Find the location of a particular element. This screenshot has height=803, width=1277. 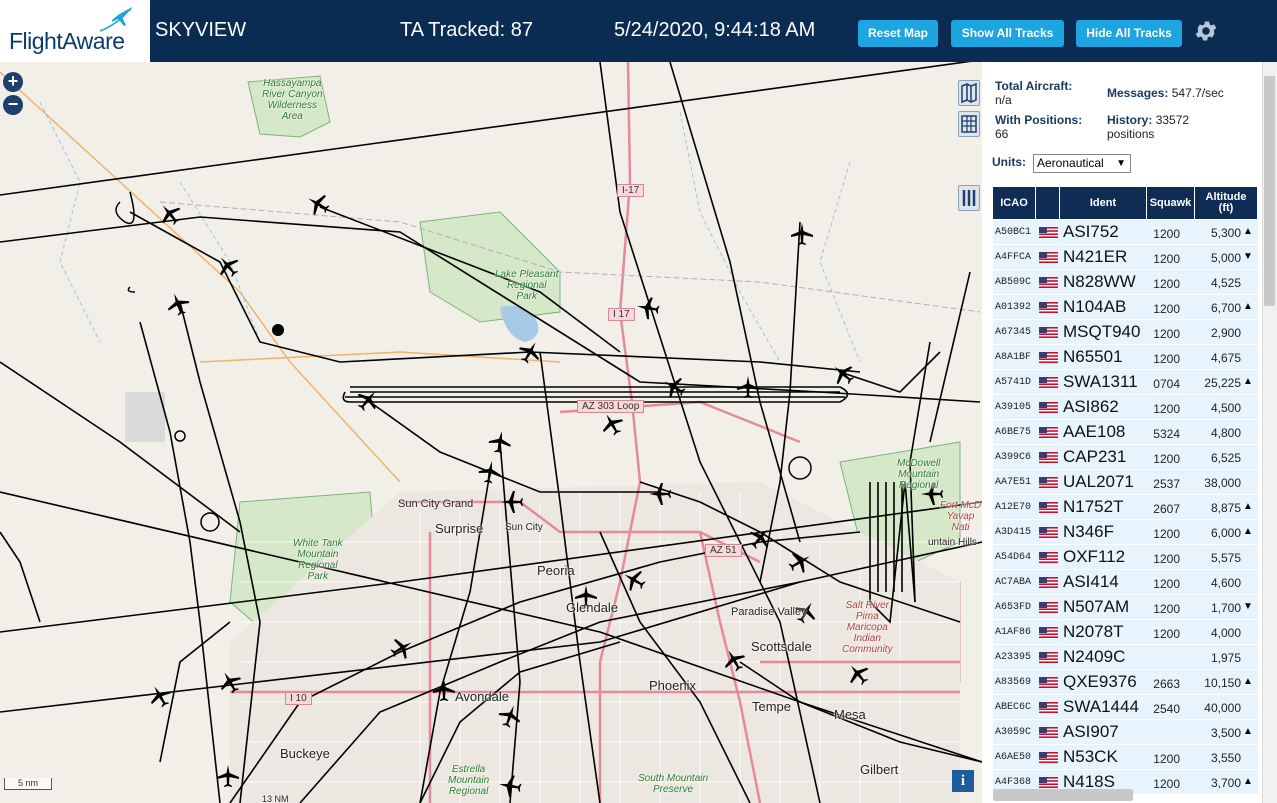

table-horizontal-scroll-thumb is located at coordinates (1063, 795).